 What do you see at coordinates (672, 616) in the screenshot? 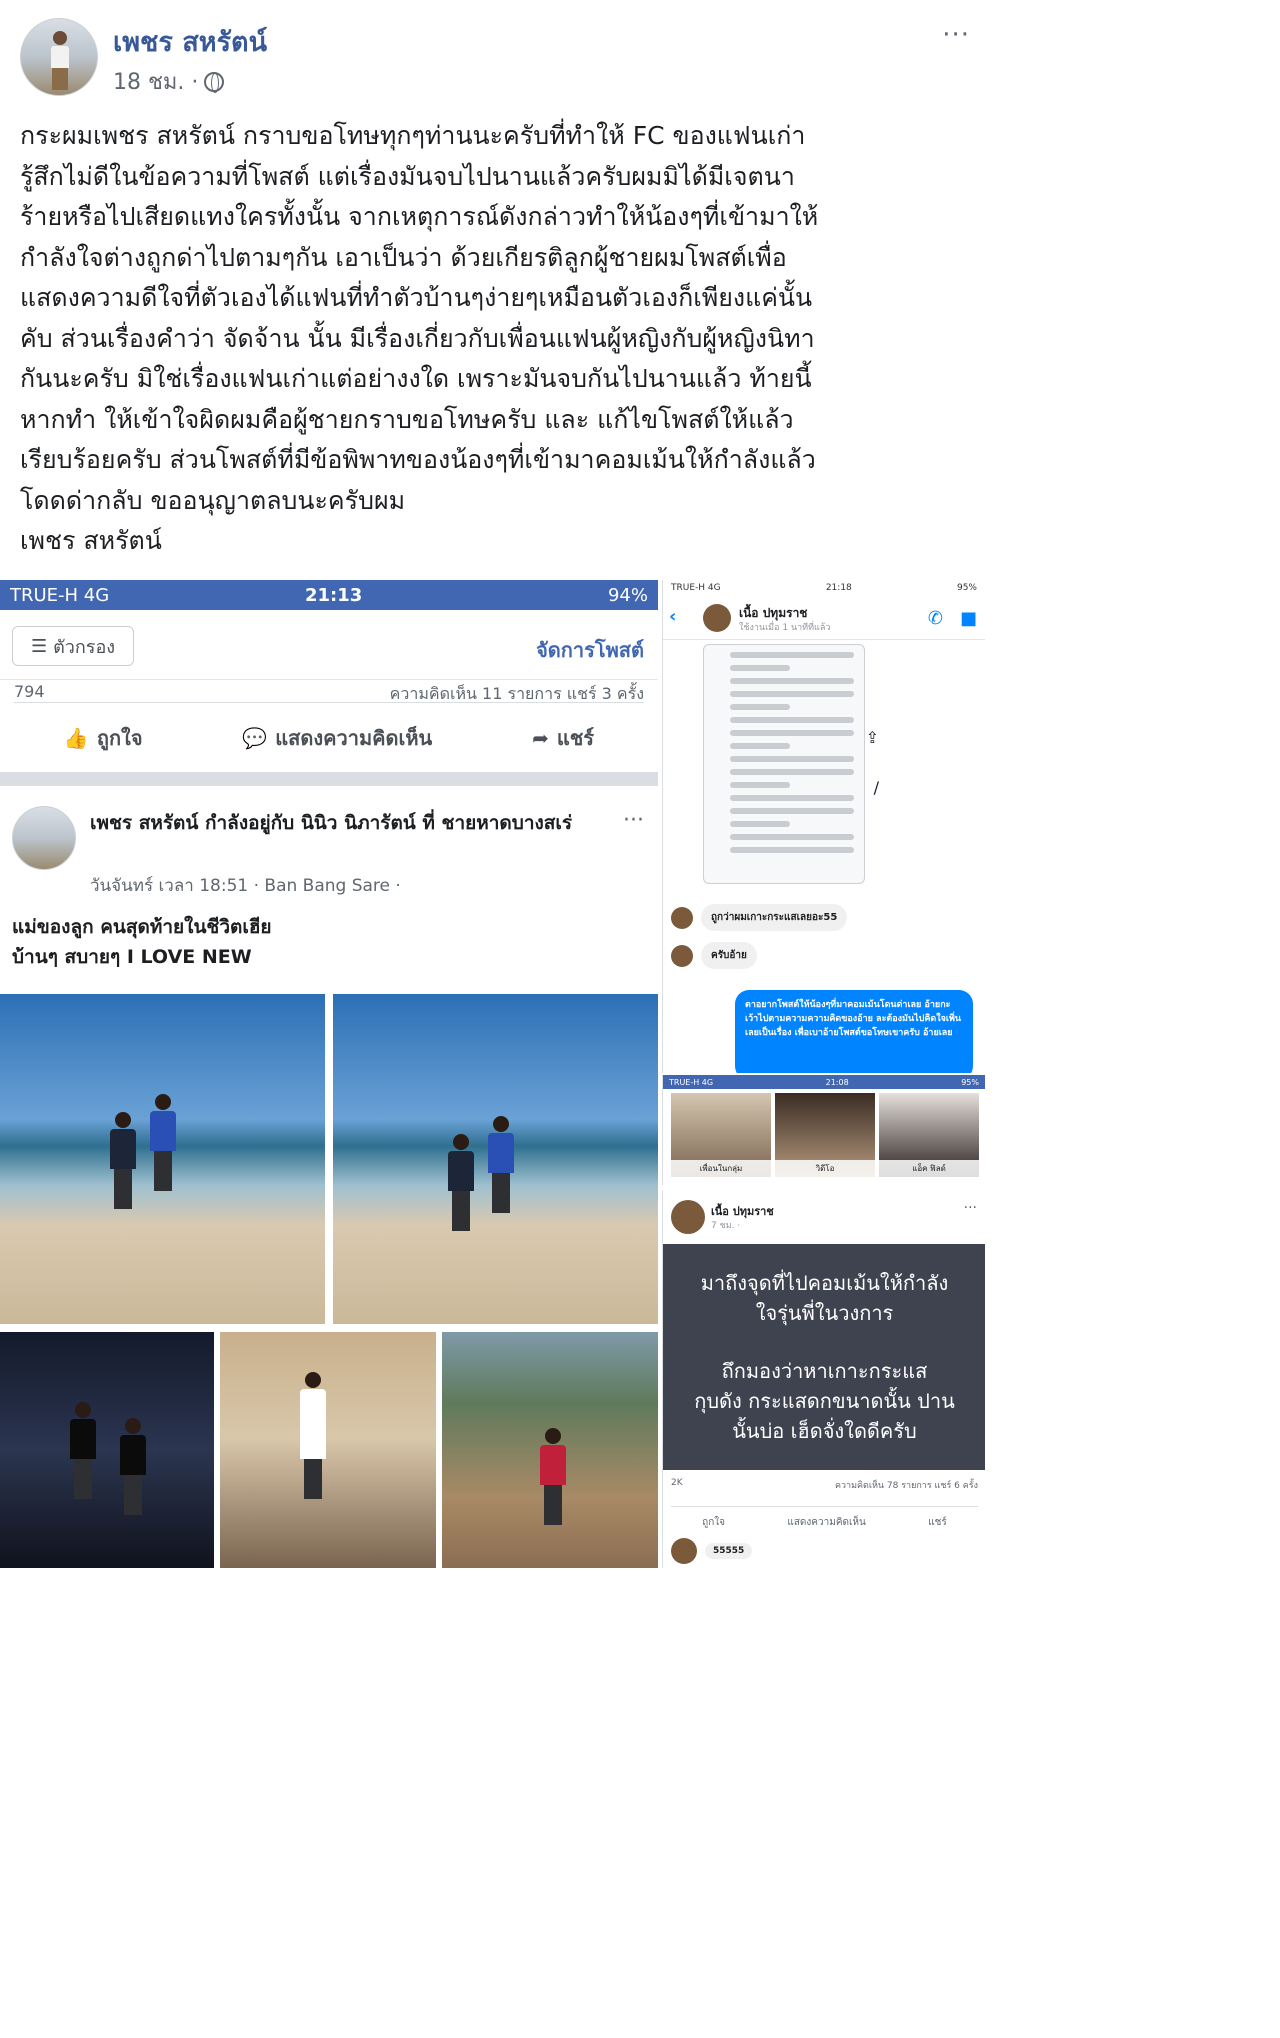
I see `back-arrow-icon: ‹` at bounding box center [672, 616].